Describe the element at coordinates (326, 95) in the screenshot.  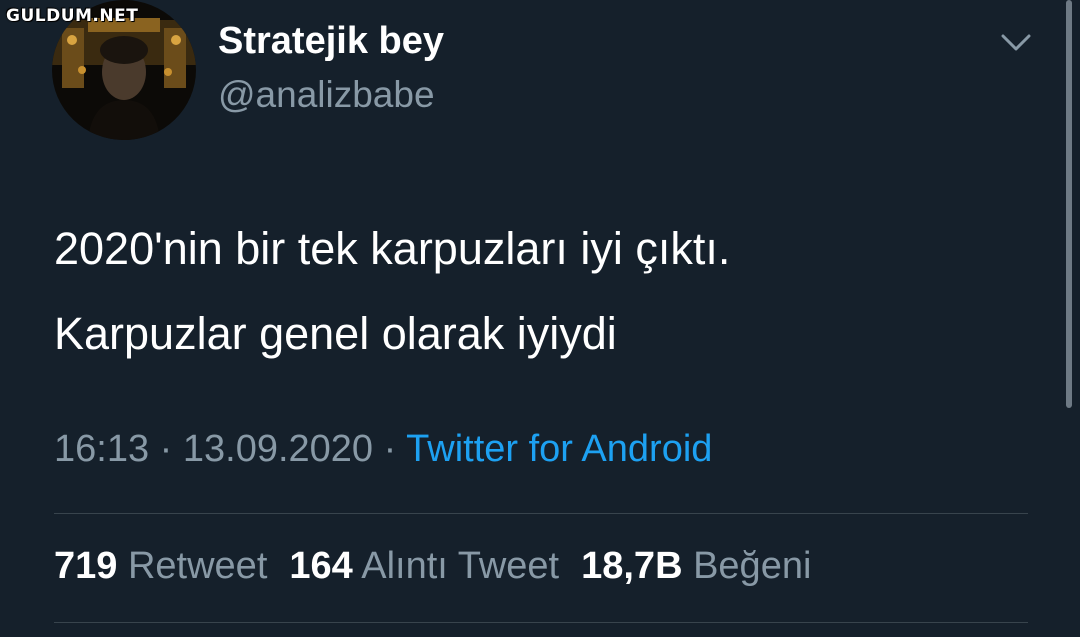
I see `user-handle: @analizbabe` at that location.